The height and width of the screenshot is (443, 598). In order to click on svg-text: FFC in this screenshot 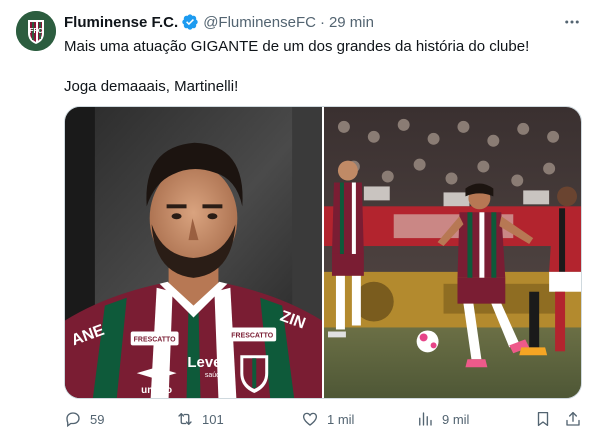, I will do `click(36, 31)`.